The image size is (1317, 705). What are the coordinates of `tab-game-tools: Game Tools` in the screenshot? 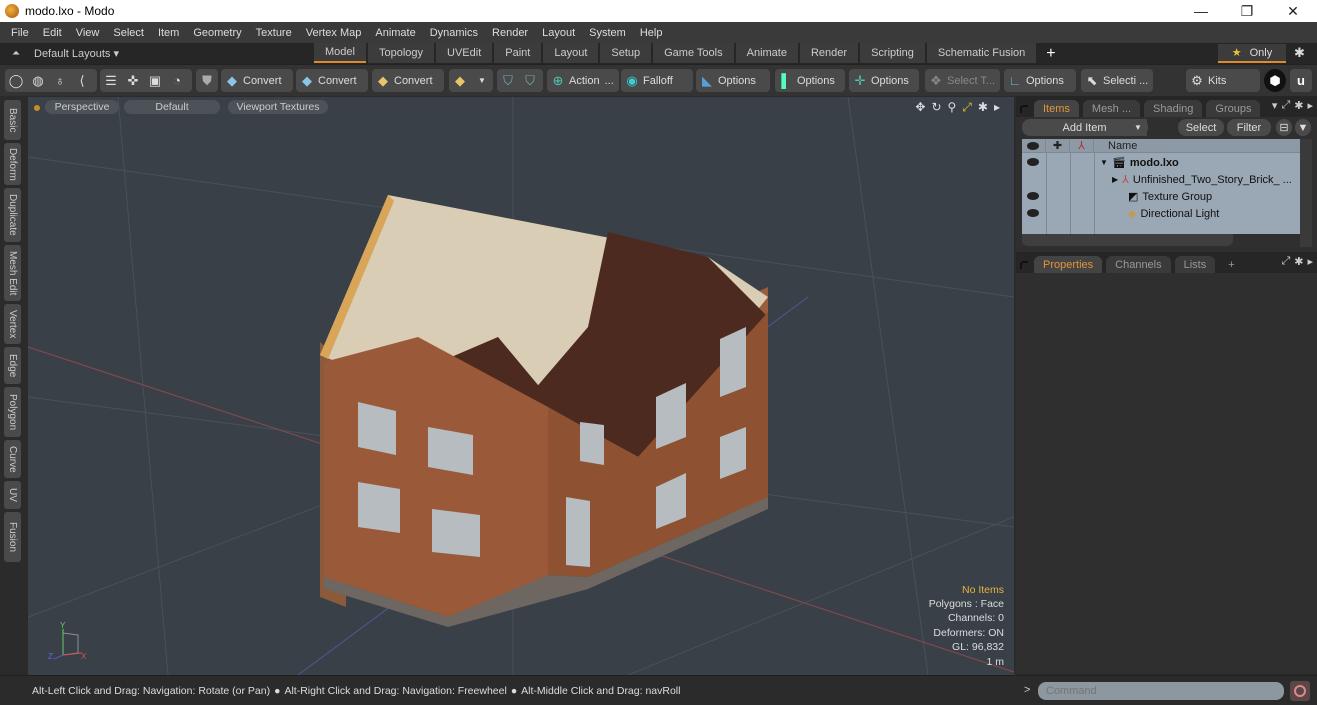 It's located at (693, 53).